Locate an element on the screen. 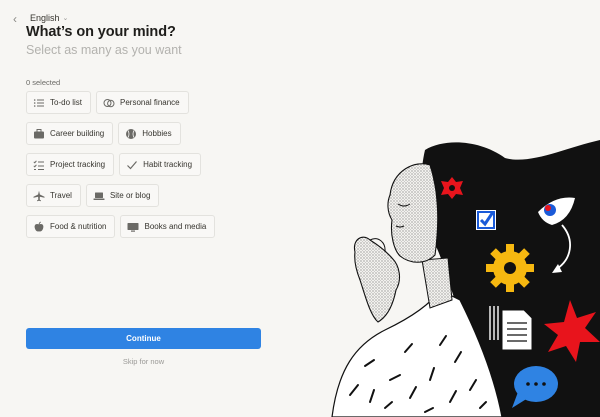 The width and height of the screenshot is (600, 417). option-travel: Travel is located at coordinates (53, 195).